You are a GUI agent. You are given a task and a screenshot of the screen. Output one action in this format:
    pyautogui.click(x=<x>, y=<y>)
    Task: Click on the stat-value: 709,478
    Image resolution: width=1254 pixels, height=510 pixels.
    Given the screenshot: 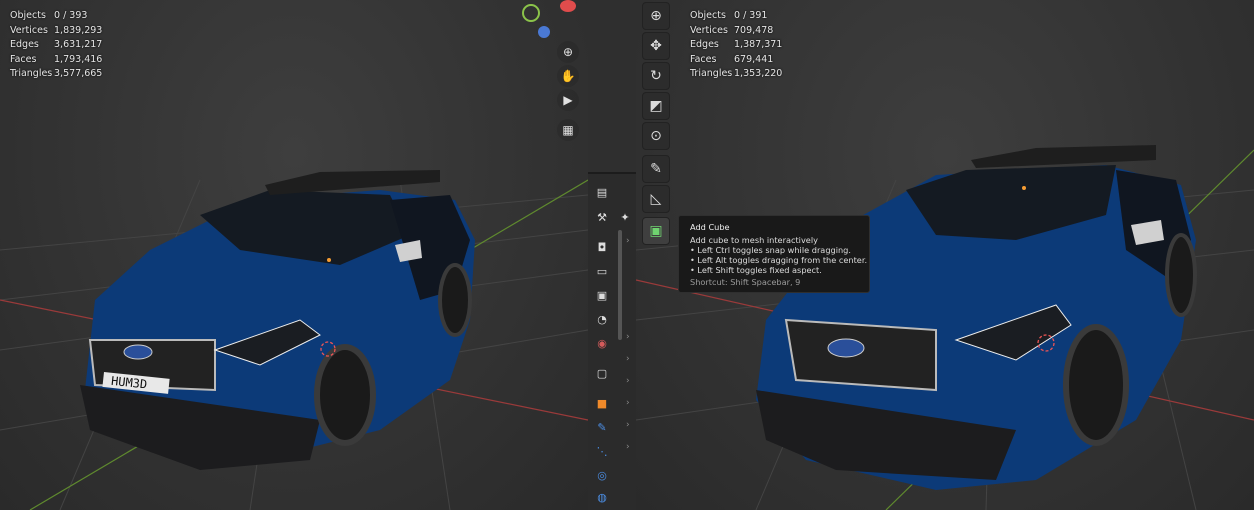 What is the action you would take?
    pyautogui.click(x=754, y=30)
    